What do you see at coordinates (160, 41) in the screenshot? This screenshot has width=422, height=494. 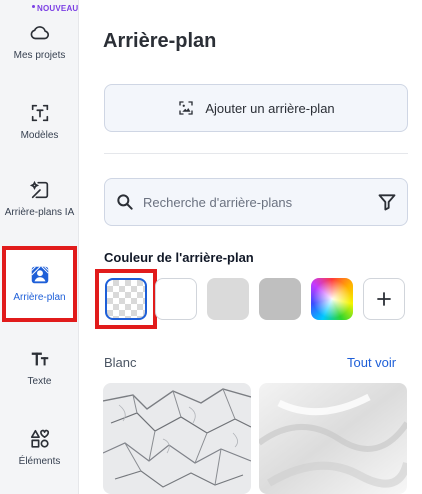 I see `panel-title: Arrière-plan` at bounding box center [160, 41].